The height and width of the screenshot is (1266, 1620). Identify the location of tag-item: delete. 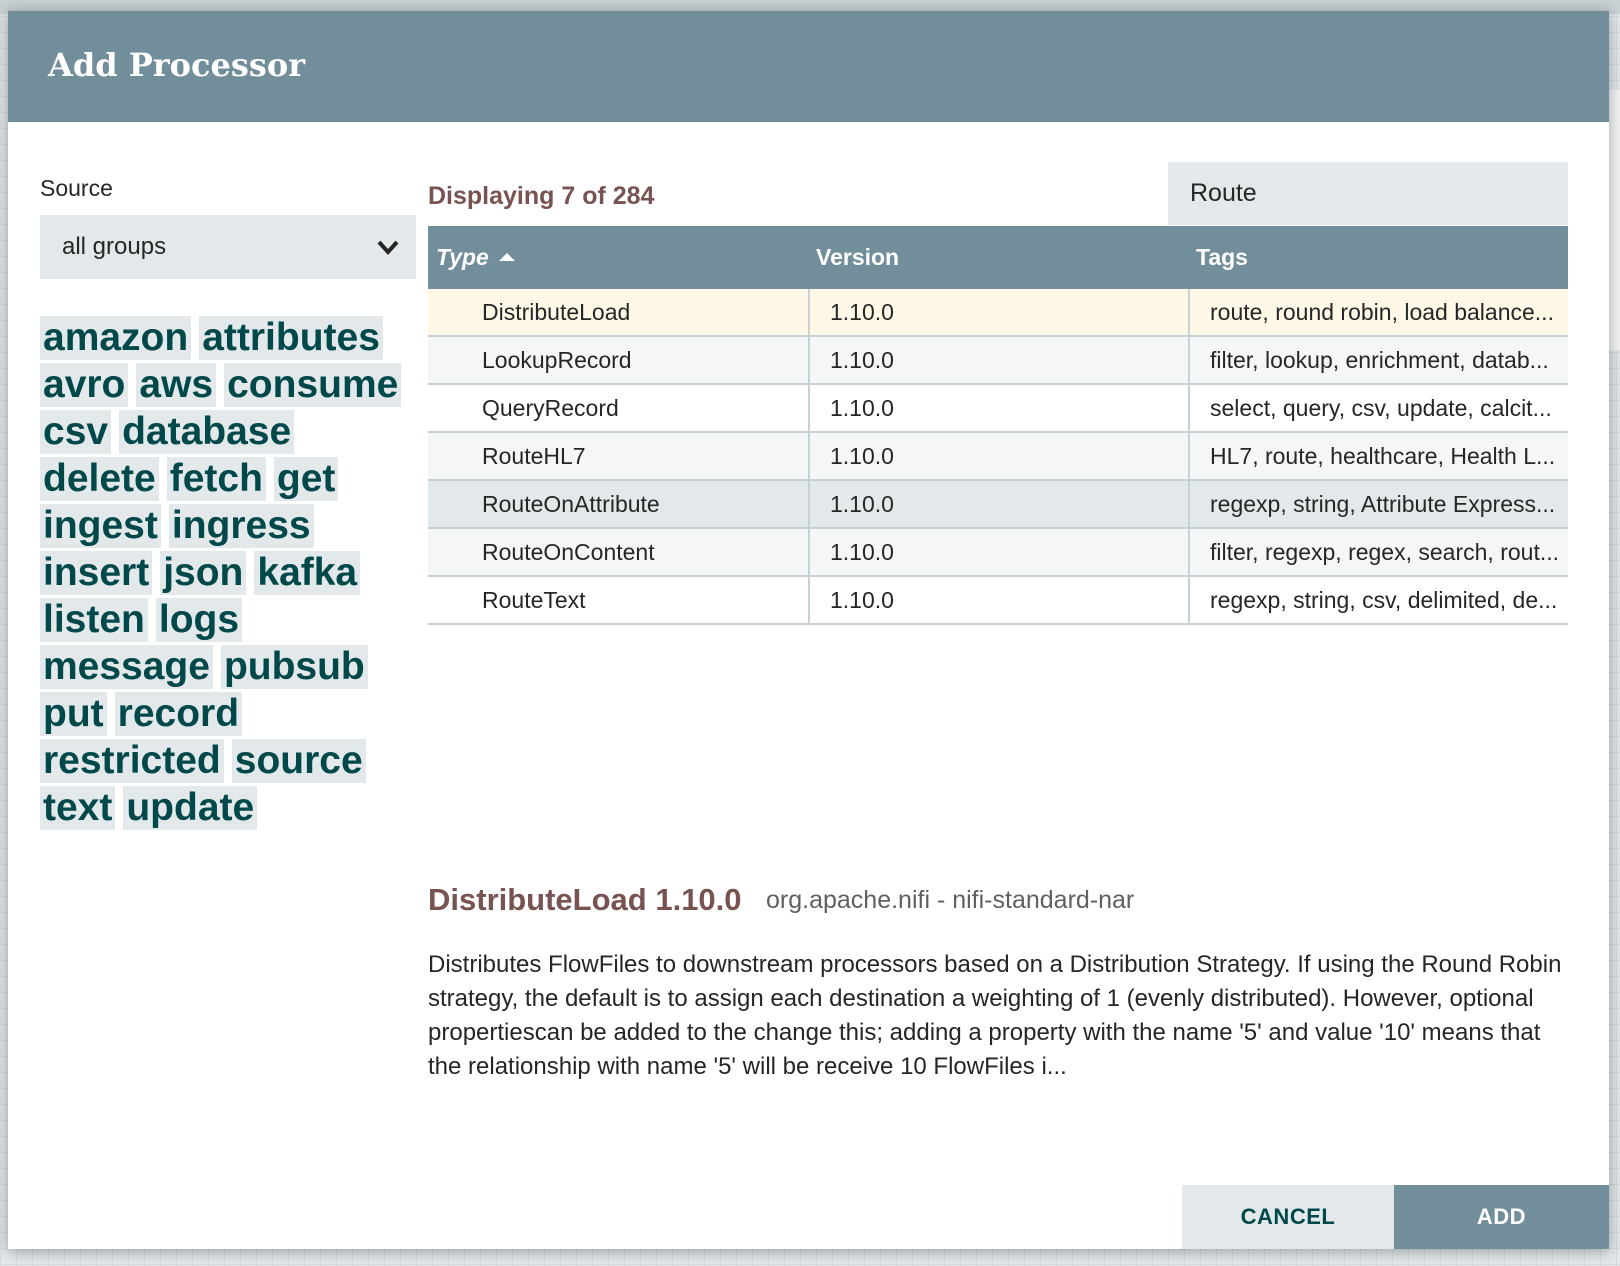
(99, 479).